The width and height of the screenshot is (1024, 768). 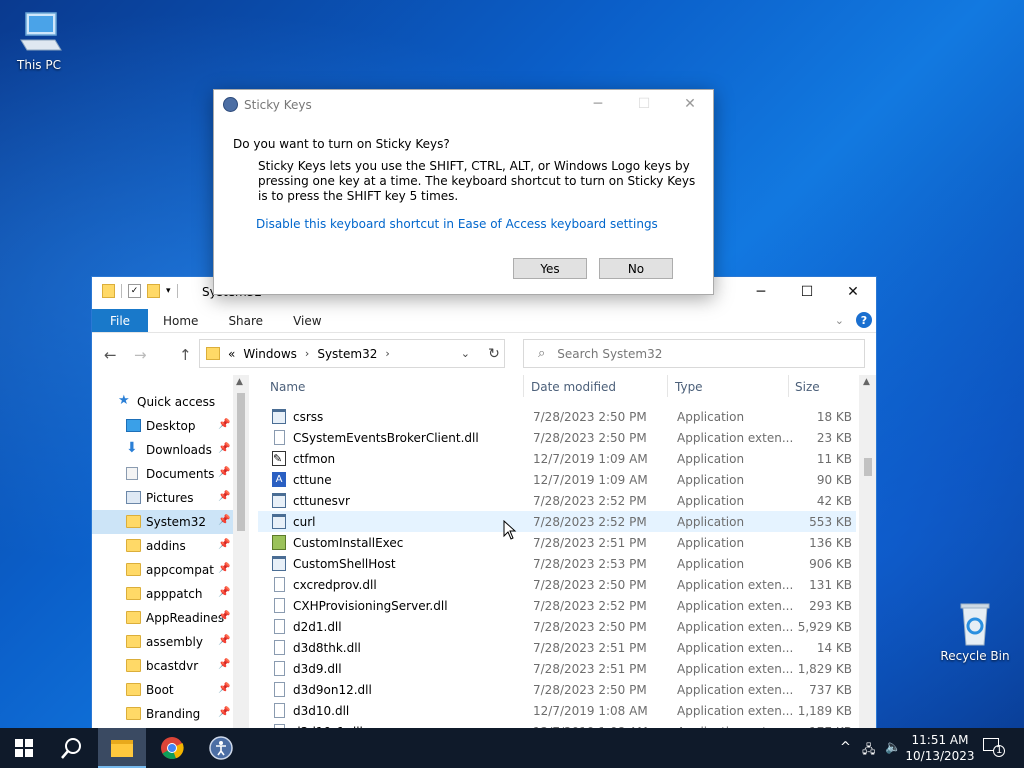 I want to click on sidebar-item-addins: addins 📌, so click(x=162, y=546).